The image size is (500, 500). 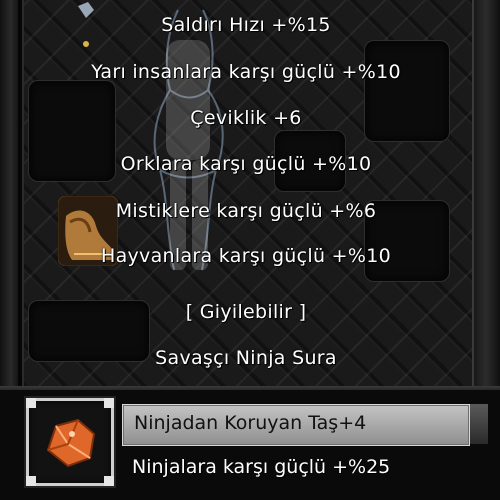 What do you see at coordinates (246, 358) in the screenshot?
I see `tooltip-classes: Savaşçı Ninja Sura` at bounding box center [246, 358].